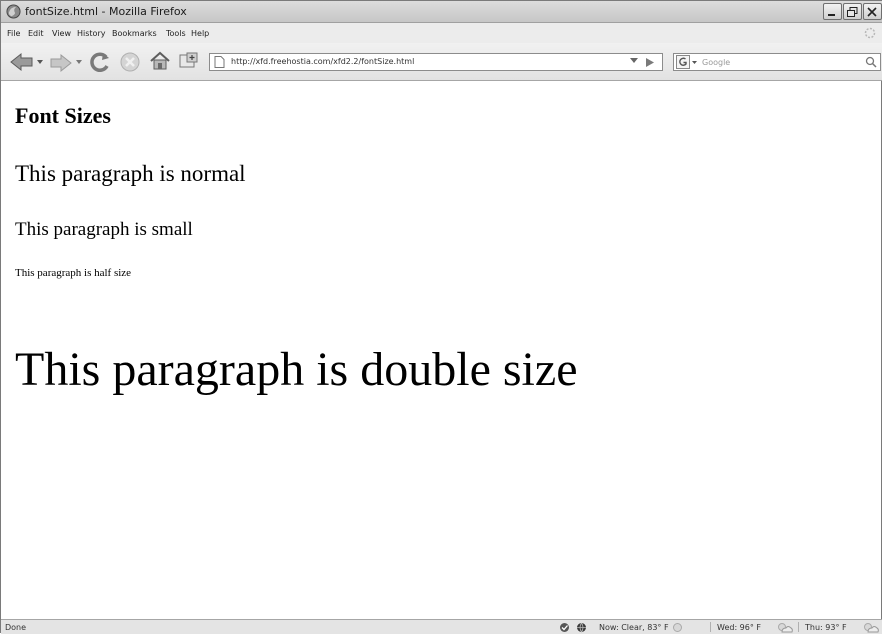 This screenshot has width=882, height=634. Describe the element at coordinates (688, 62) in the screenshot. I see `search-engine-icon` at that location.